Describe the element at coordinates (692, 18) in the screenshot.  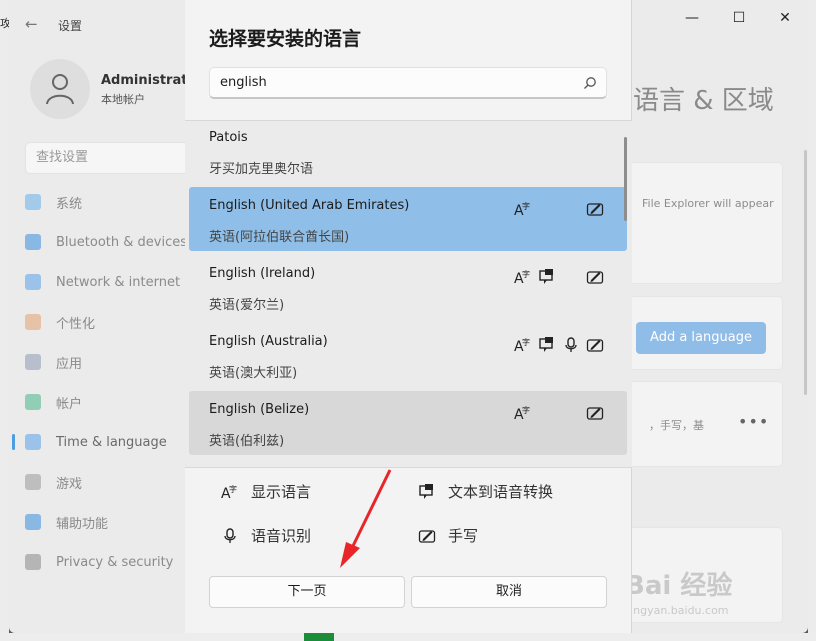
I see `minimize-button: —` at that location.